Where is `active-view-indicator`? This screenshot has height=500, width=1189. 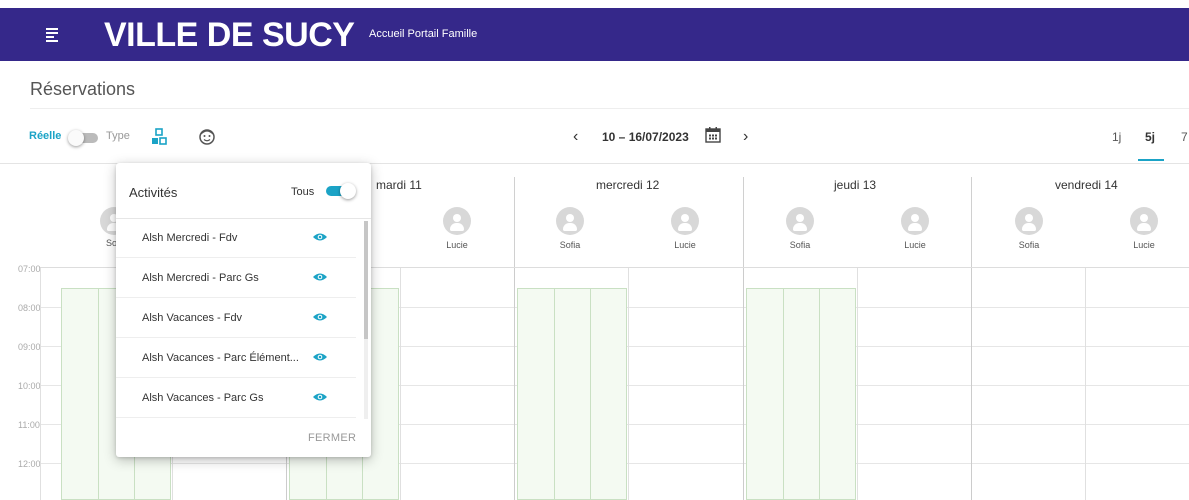 active-view-indicator is located at coordinates (1151, 160).